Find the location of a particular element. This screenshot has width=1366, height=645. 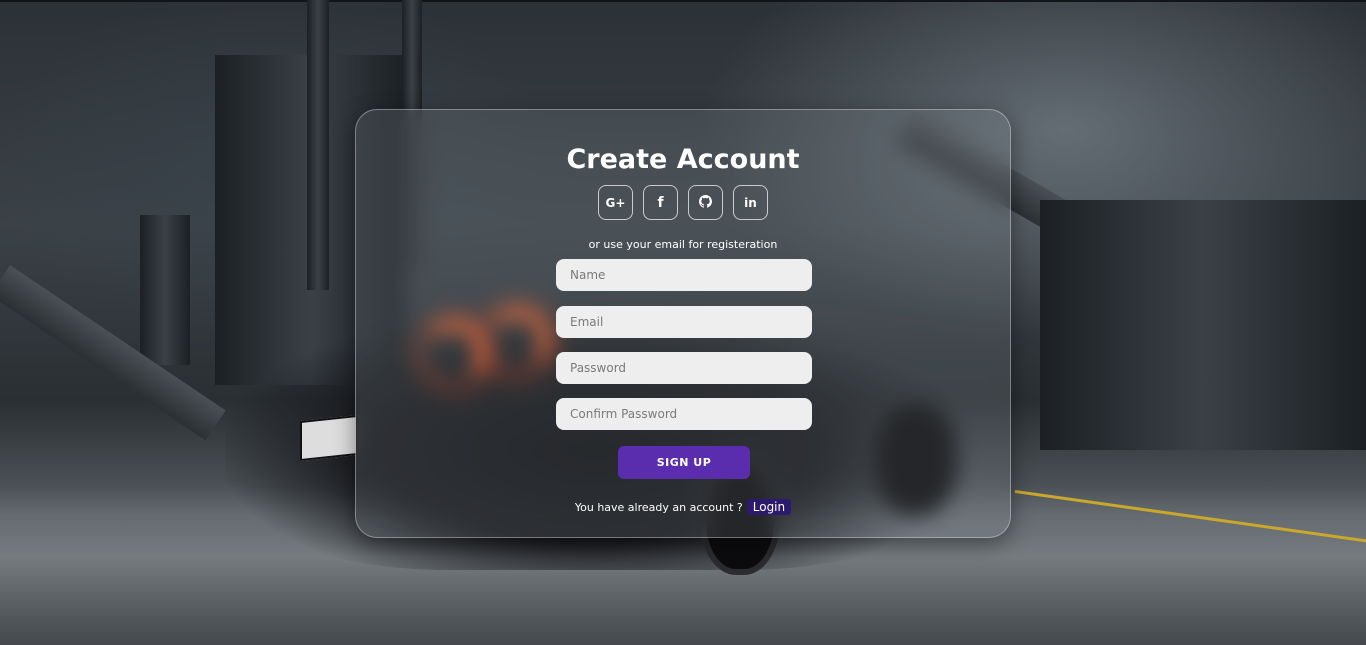

signup-button: SIGN UP is located at coordinates (684, 462).